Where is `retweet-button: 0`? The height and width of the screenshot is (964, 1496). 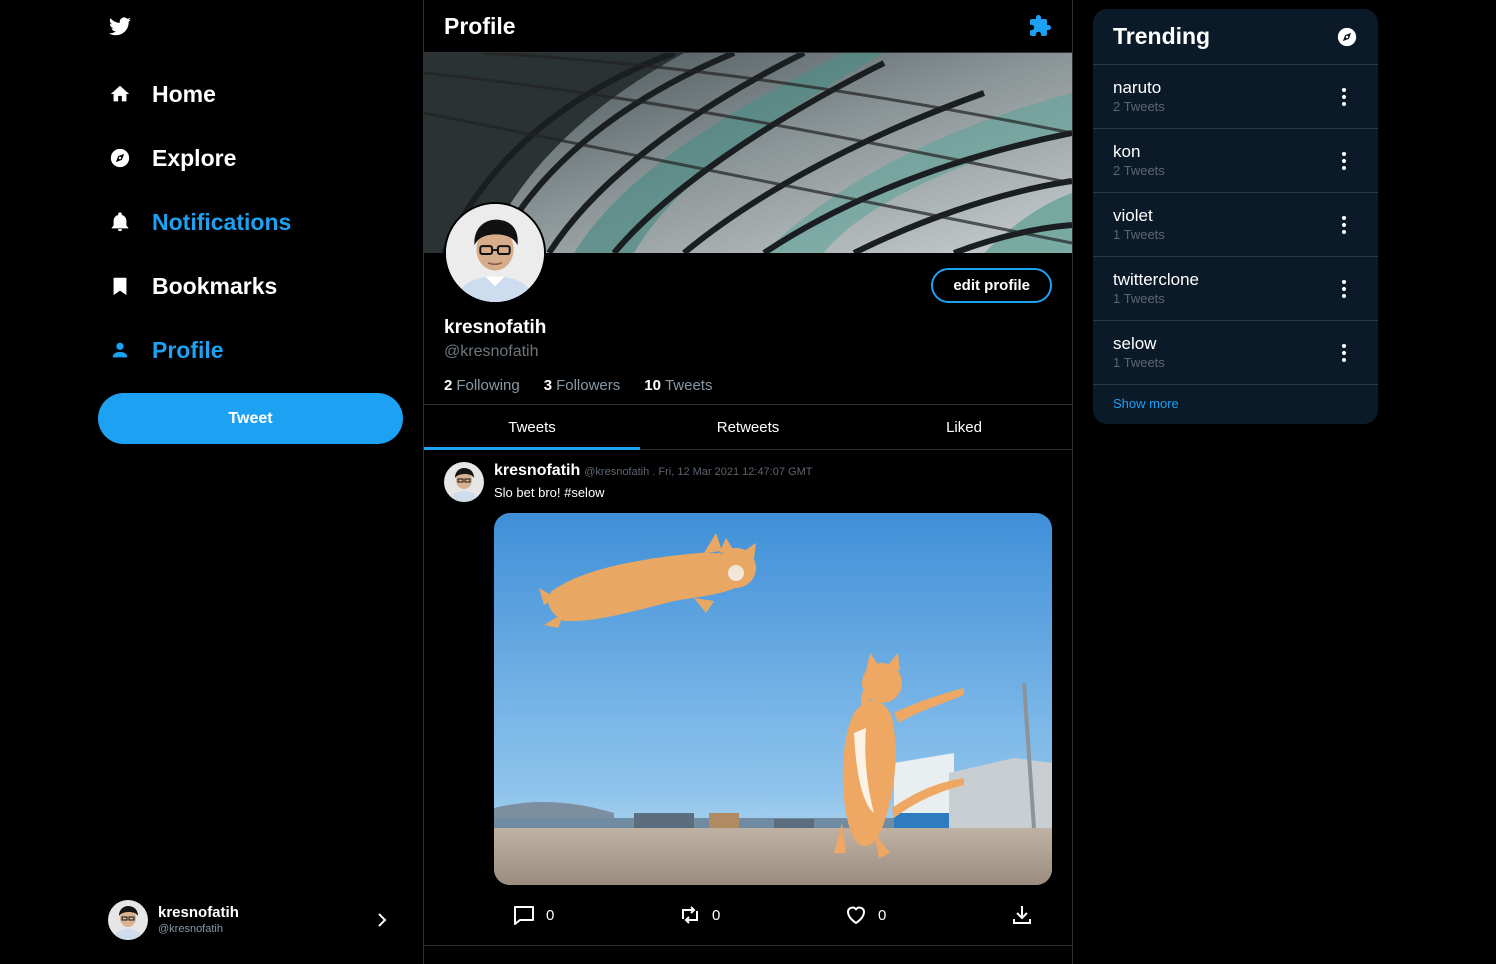
retweet-button: 0 is located at coordinates (761, 915).